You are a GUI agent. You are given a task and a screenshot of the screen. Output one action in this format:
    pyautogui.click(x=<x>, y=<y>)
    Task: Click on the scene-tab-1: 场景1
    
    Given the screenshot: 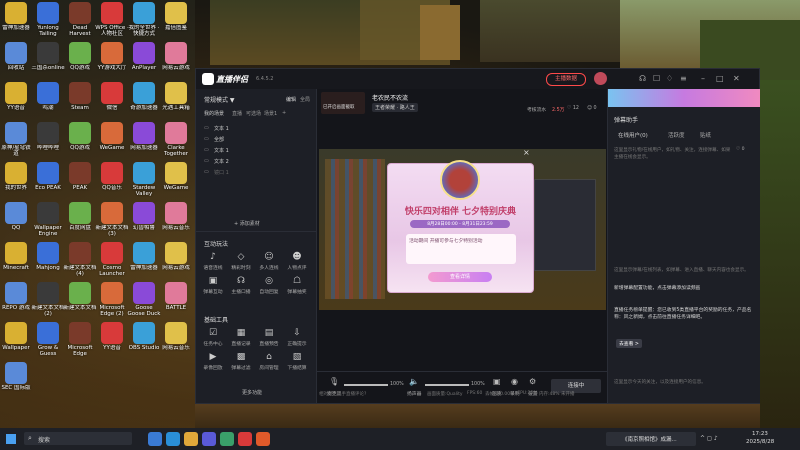 What is the action you would take?
    pyautogui.click(x=270, y=113)
    